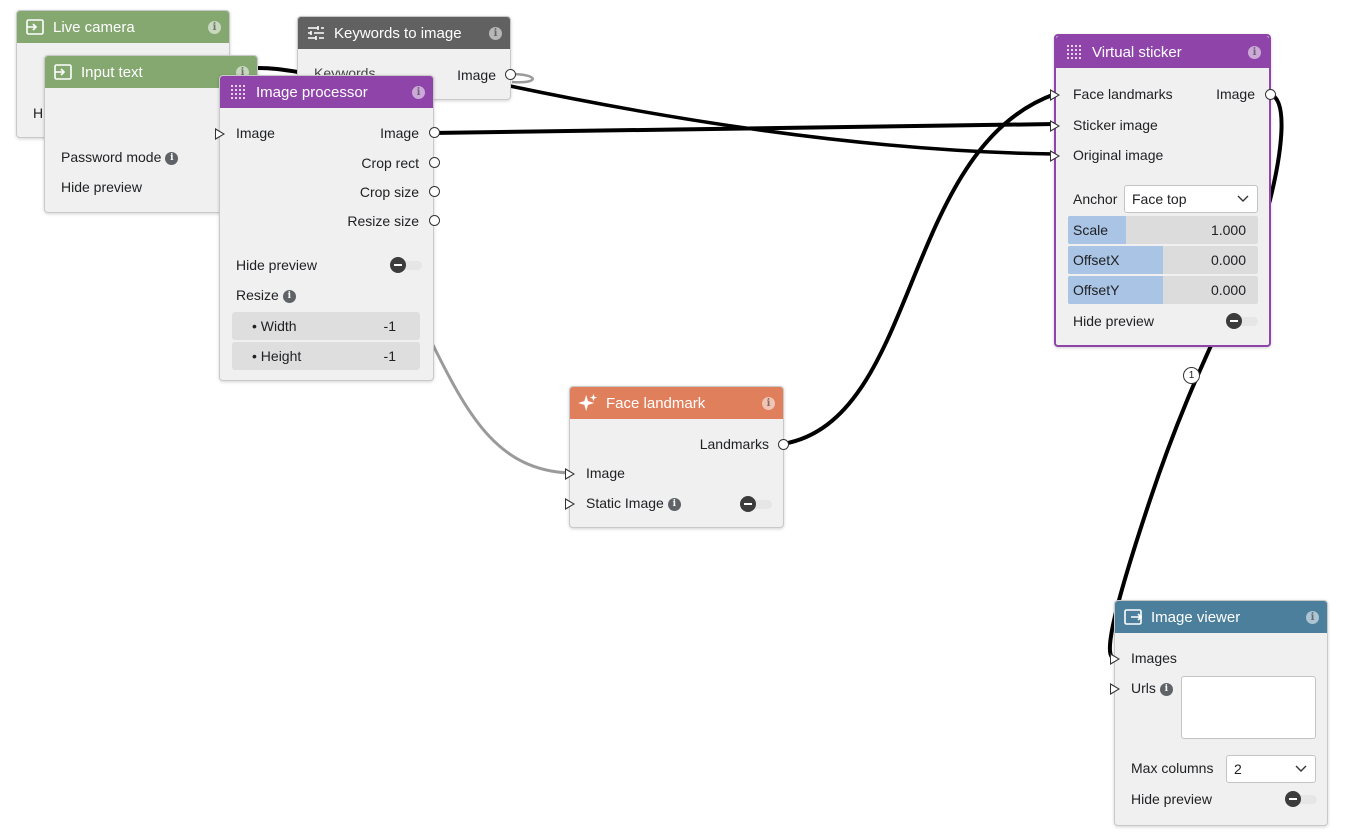 This screenshot has height=833, width=1348. What do you see at coordinates (1137, 52) in the screenshot?
I see `node-title: Virtual sticker` at bounding box center [1137, 52].